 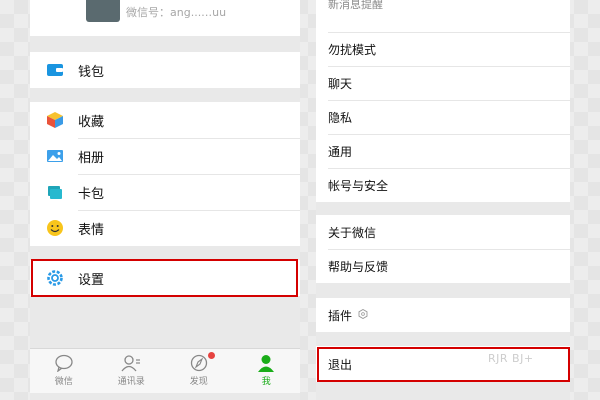 I want to click on wallet-icon, so click(x=55, y=70).